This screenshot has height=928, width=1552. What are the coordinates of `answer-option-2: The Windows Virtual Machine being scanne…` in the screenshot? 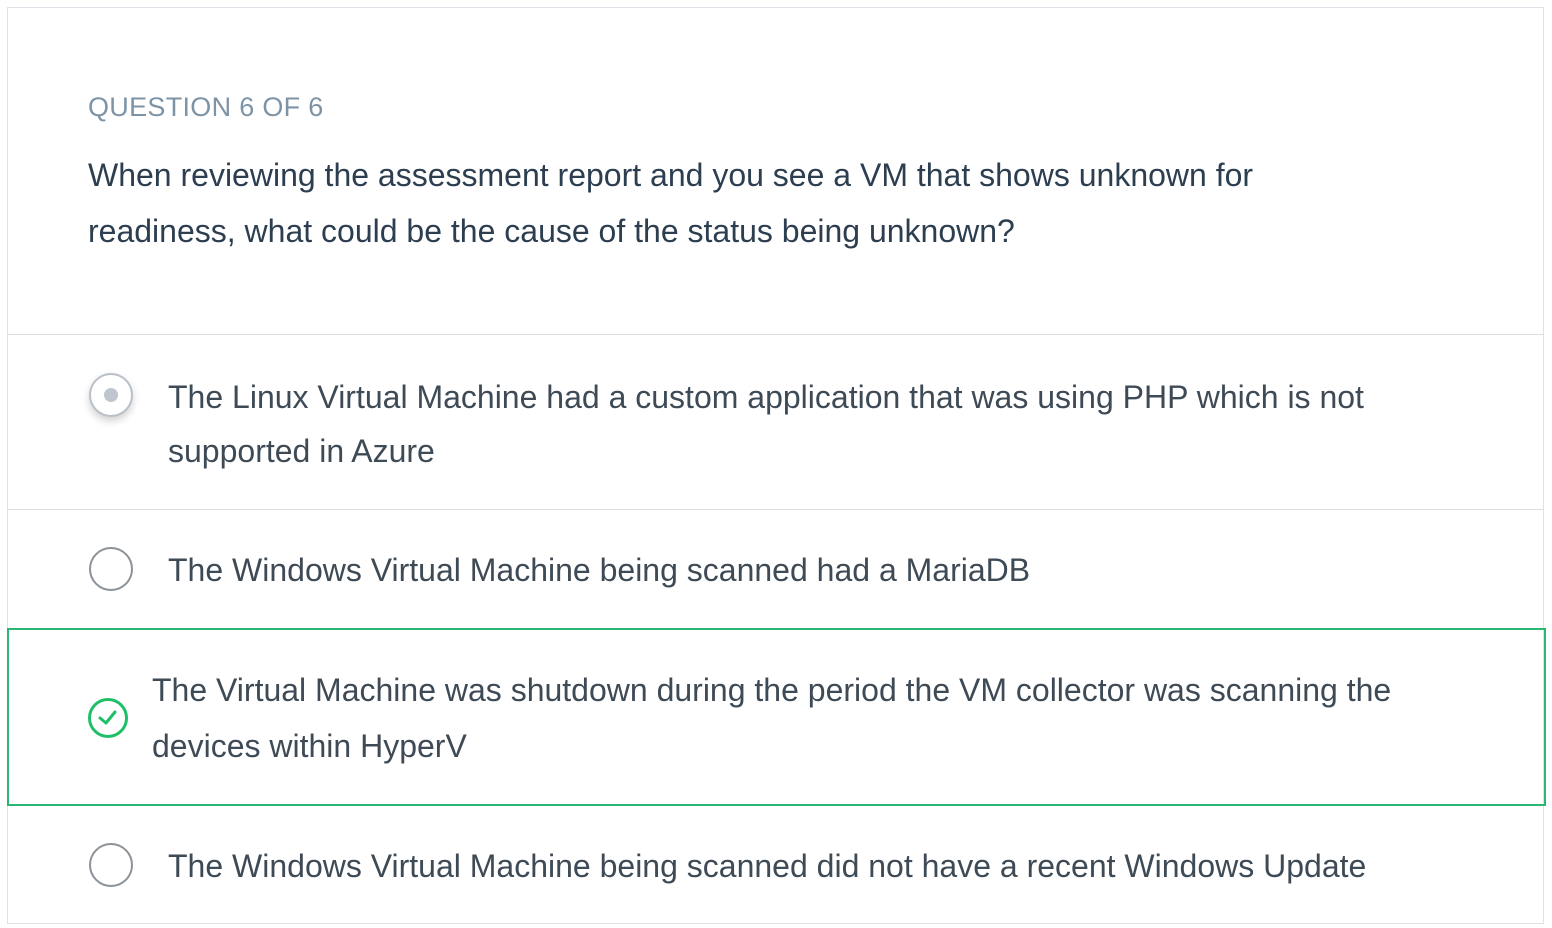 It's located at (775, 569).